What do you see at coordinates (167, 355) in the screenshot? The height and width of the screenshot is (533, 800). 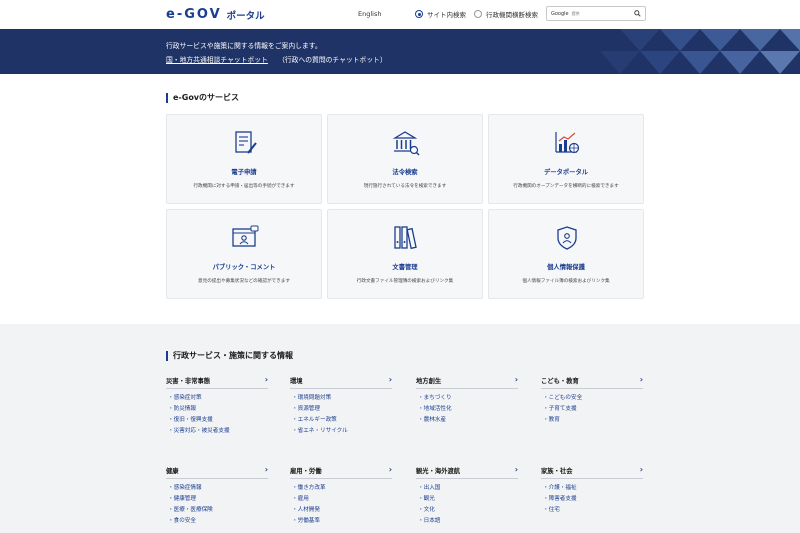 I see `heading-bar` at bounding box center [167, 355].